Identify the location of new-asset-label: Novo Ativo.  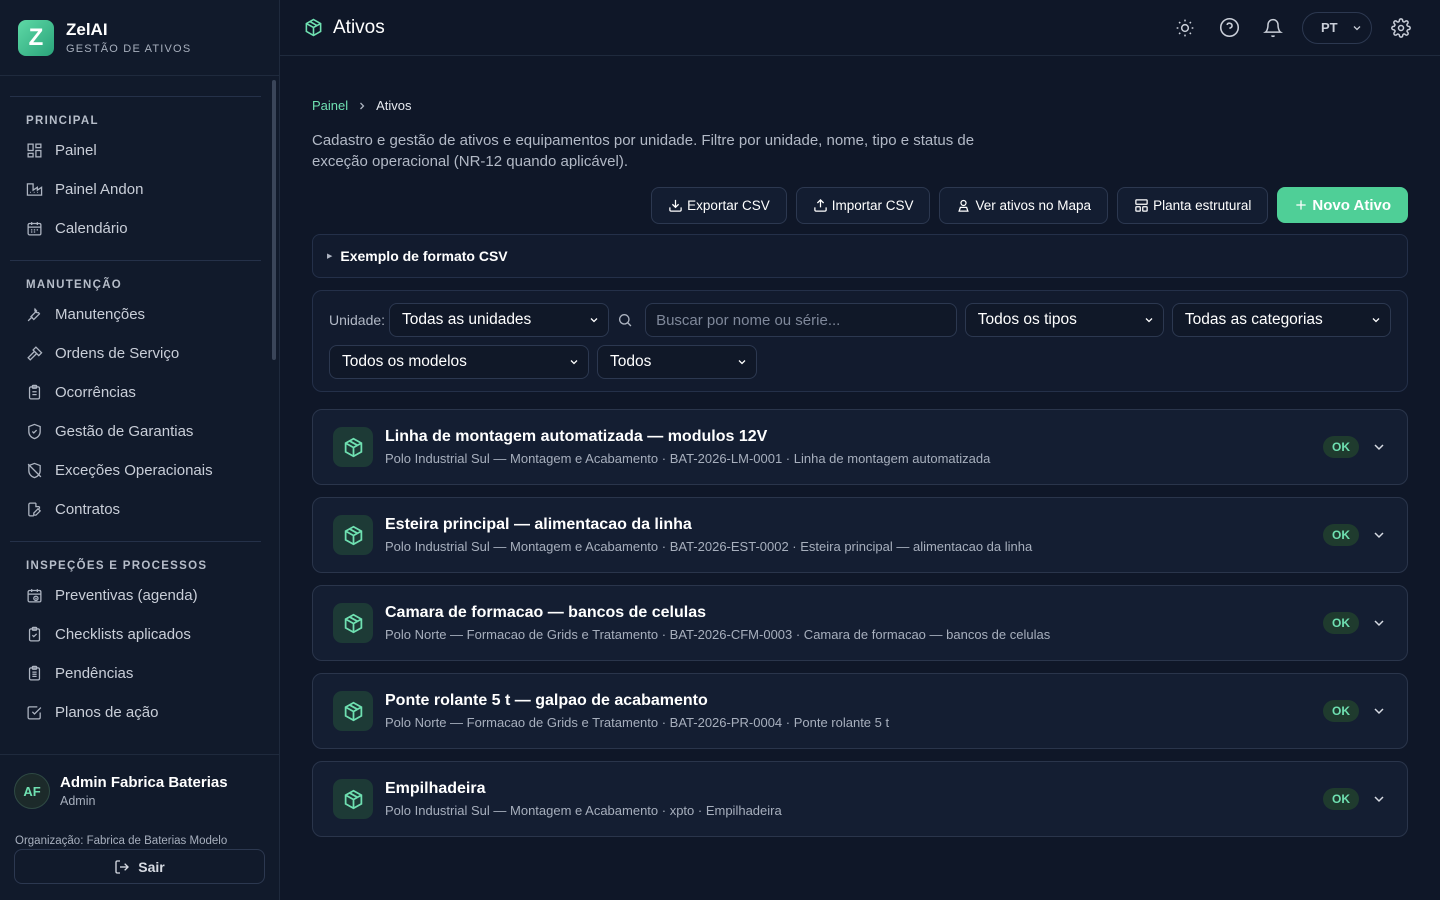
(1351, 205).